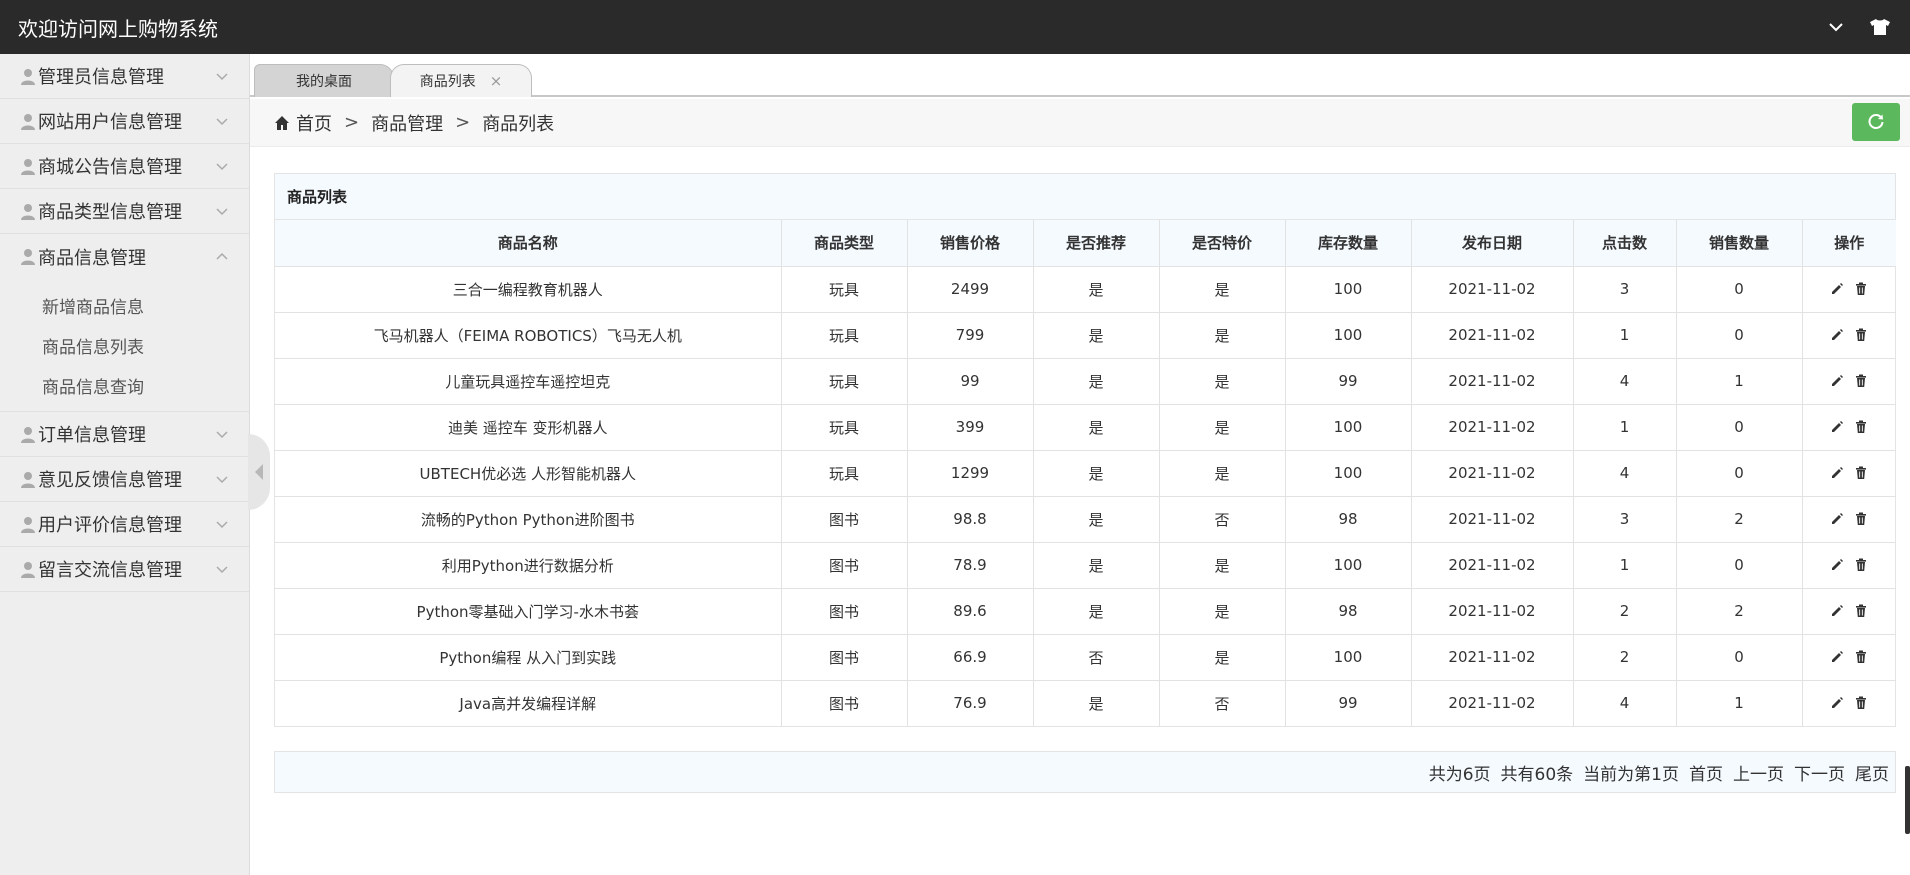  What do you see at coordinates (1758, 772) in the screenshot?
I see `prev-page-link: 上一页` at bounding box center [1758, 772].